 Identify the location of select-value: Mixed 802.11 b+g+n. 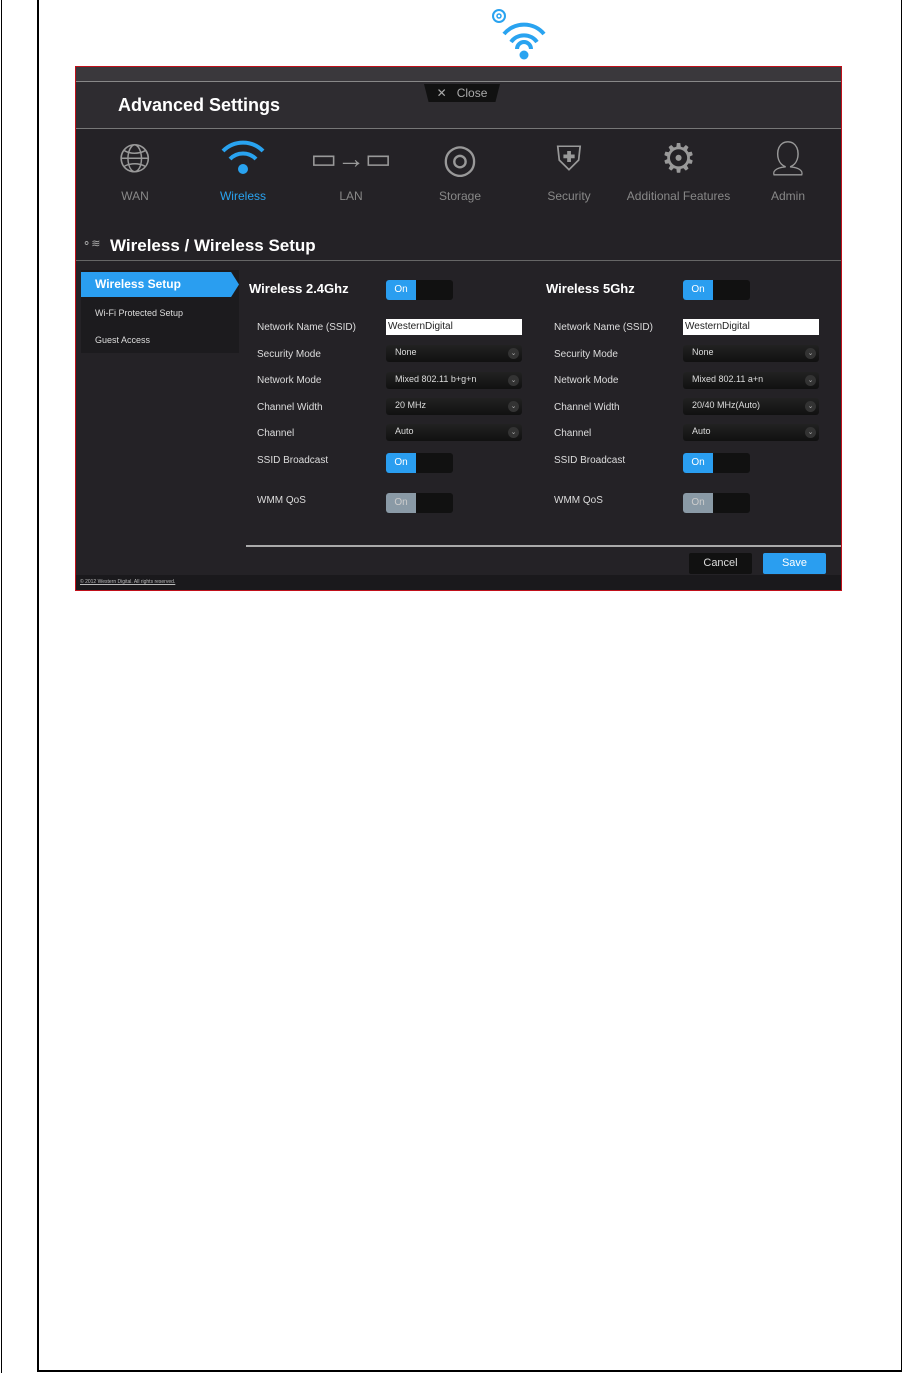
(436, 379).